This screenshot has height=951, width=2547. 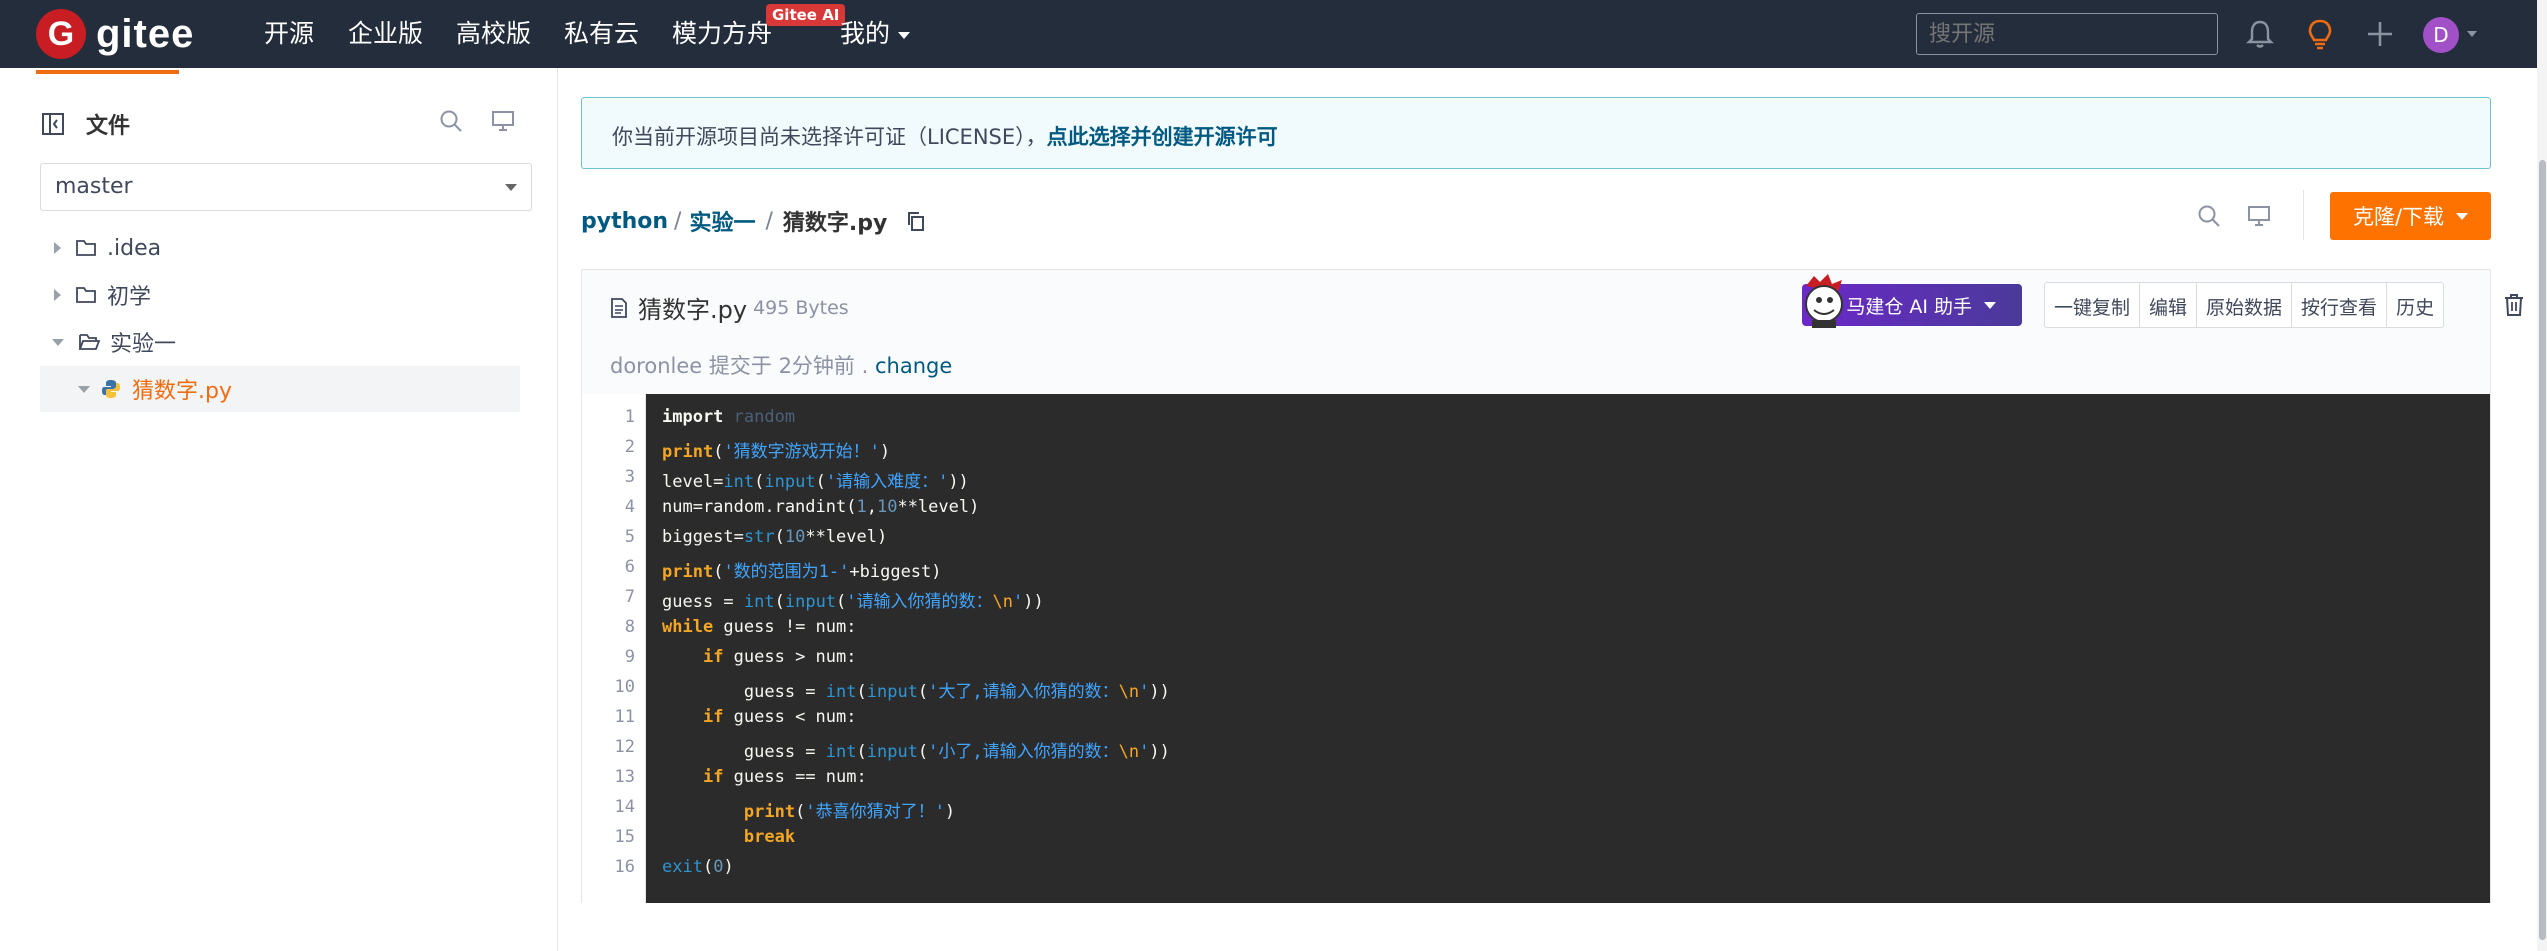 I want to click on code-line: print('恭喜你猜对了！'), so click(x=849, y=812).